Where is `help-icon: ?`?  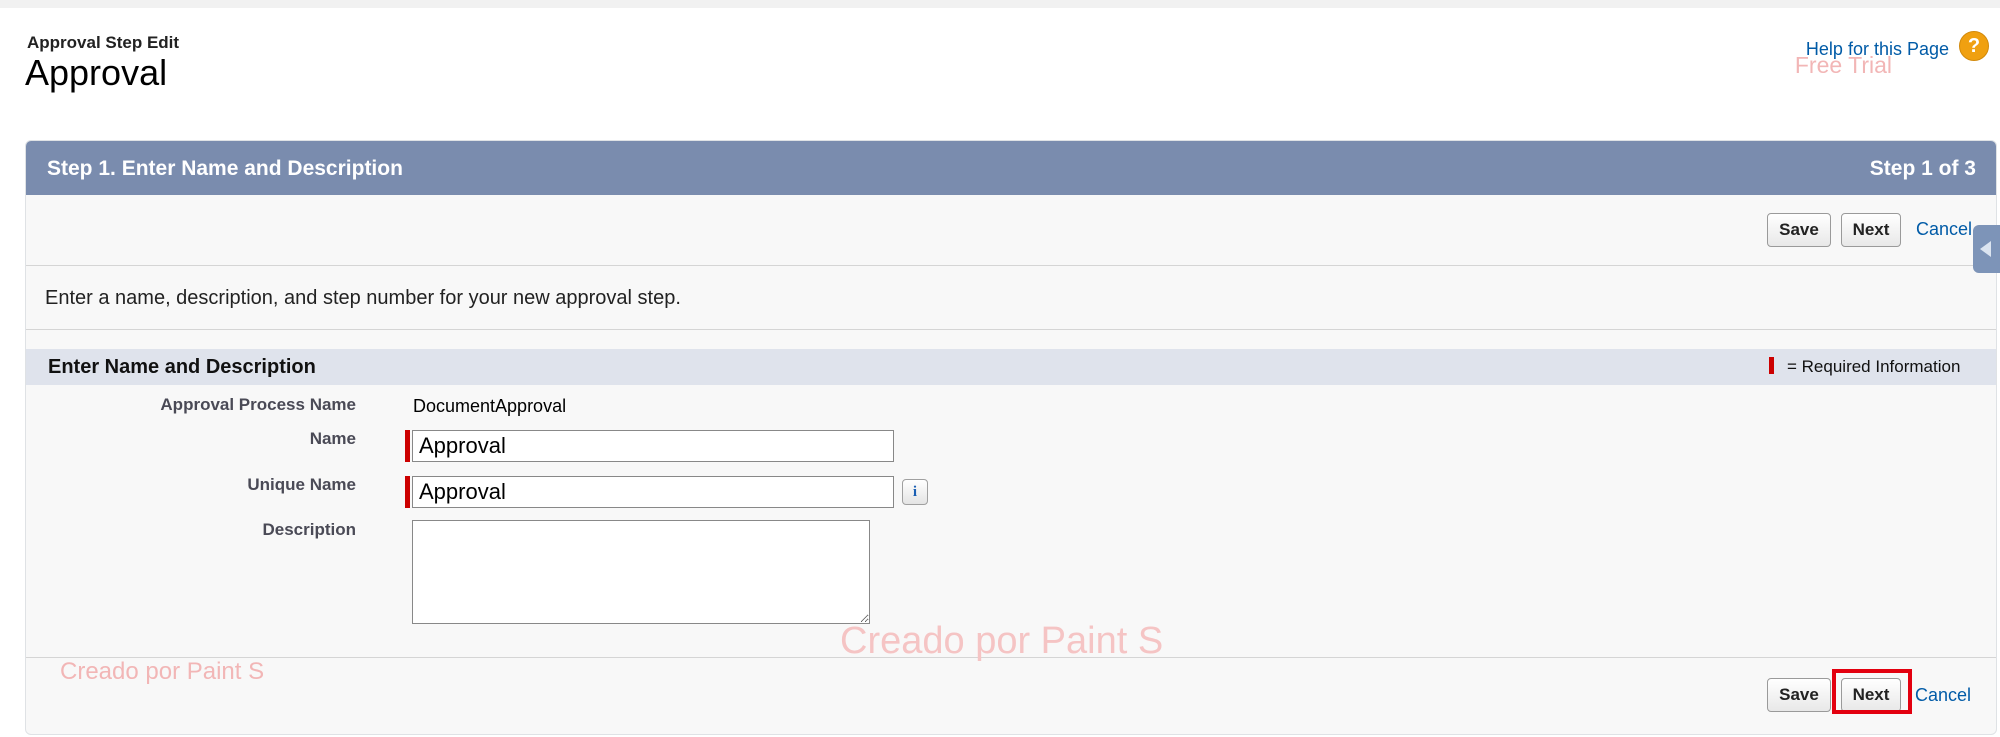 help-icon: ? is located at coordinates (1974, 46).